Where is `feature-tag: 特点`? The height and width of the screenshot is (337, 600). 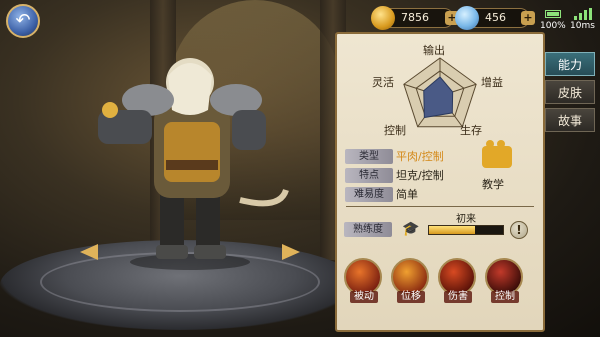 feature-tag: 特点 is located at coordinates (369, 175).